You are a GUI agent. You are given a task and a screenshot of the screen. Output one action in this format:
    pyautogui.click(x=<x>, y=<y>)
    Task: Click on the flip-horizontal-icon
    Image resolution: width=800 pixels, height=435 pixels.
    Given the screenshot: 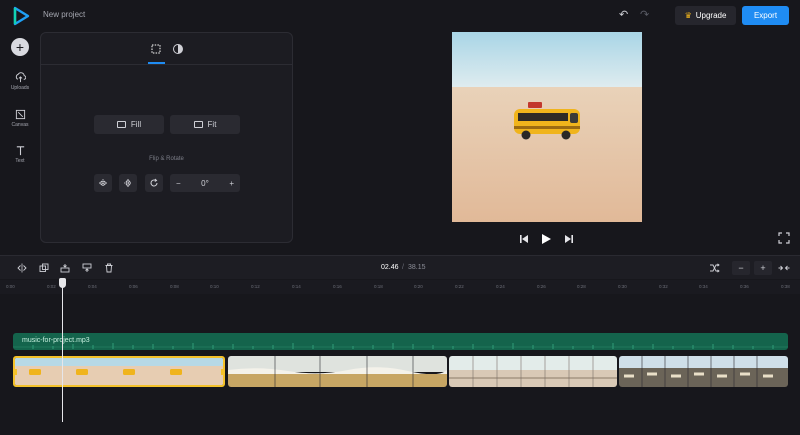 What is the action you would take?
    pyautogui.click(x=103, y=183)
    